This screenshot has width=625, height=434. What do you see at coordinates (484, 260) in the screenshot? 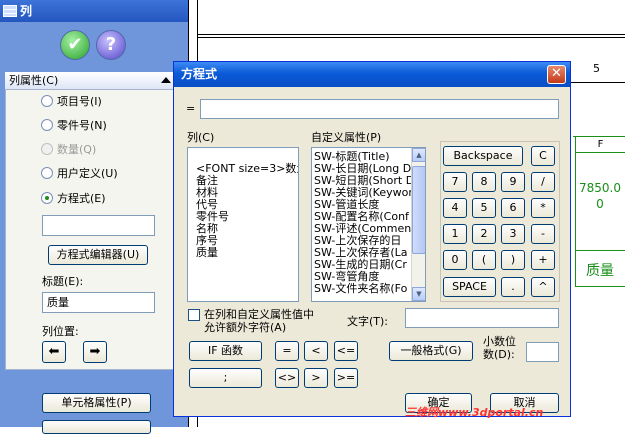
I see `key-open-paren-button: (` at bounding box center [484, 260].